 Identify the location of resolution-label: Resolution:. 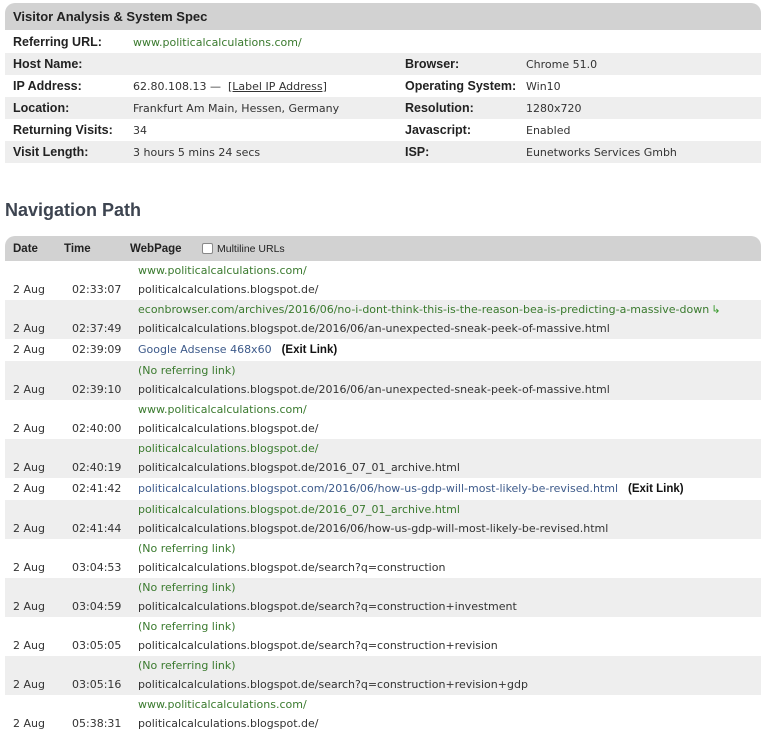
(439, 108).